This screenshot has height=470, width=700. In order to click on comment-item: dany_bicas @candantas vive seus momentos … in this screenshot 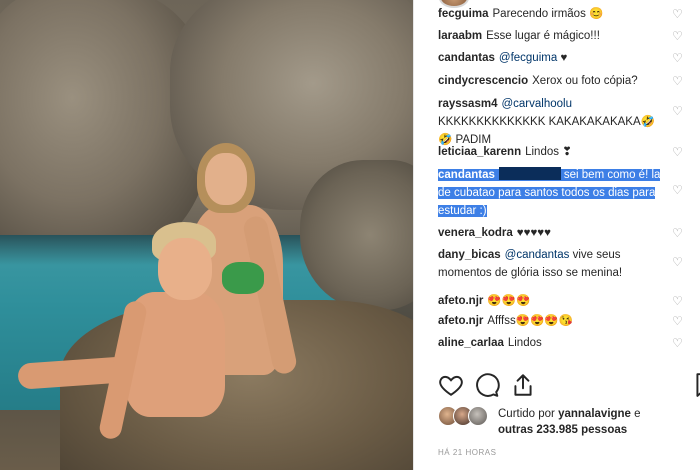, I will do `click(563, 269)`.